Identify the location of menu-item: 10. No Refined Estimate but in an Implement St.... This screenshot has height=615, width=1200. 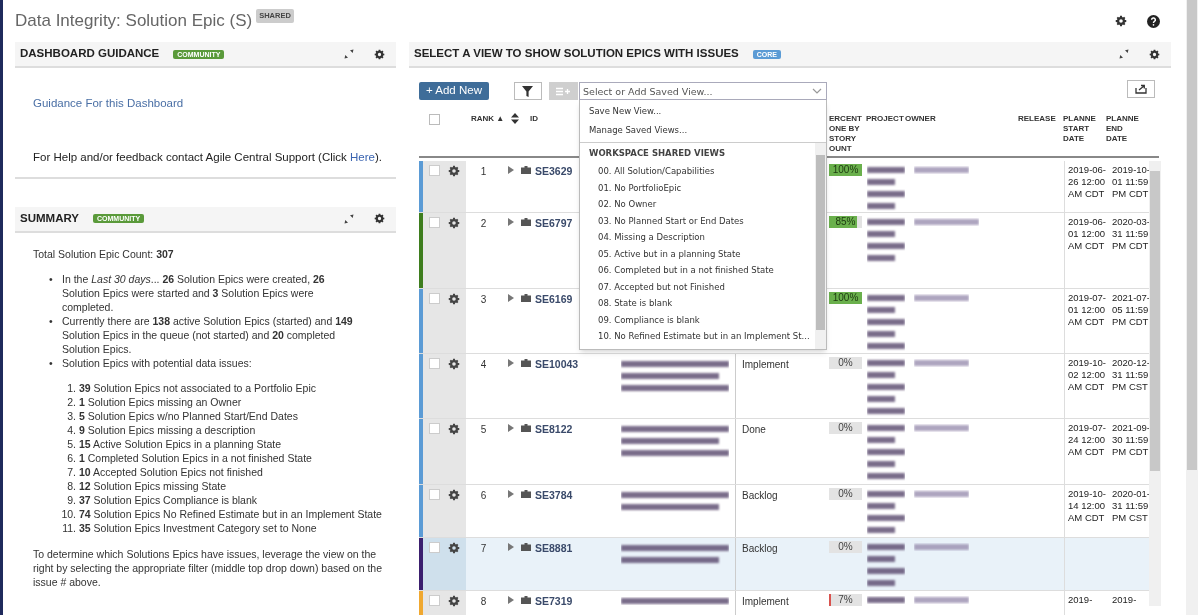
(697, 336).